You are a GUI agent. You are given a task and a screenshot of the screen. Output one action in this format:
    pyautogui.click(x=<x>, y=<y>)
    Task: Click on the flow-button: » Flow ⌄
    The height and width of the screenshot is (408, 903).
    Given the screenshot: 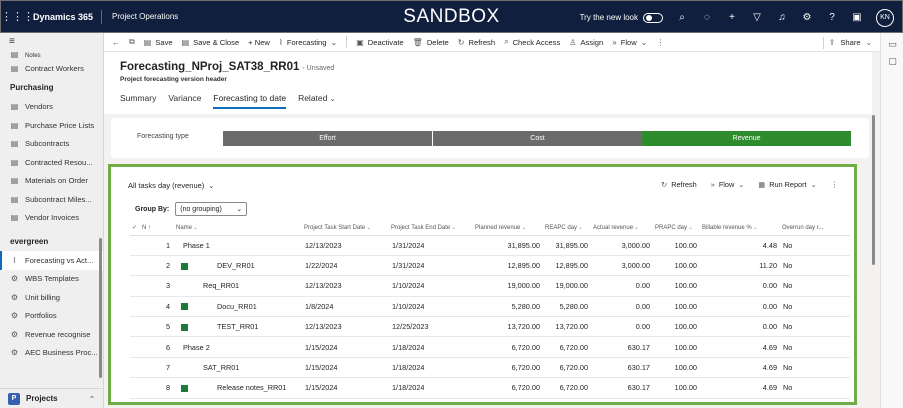 What is the action you would take?
    pyautogui.click(x=629, y=42)
    